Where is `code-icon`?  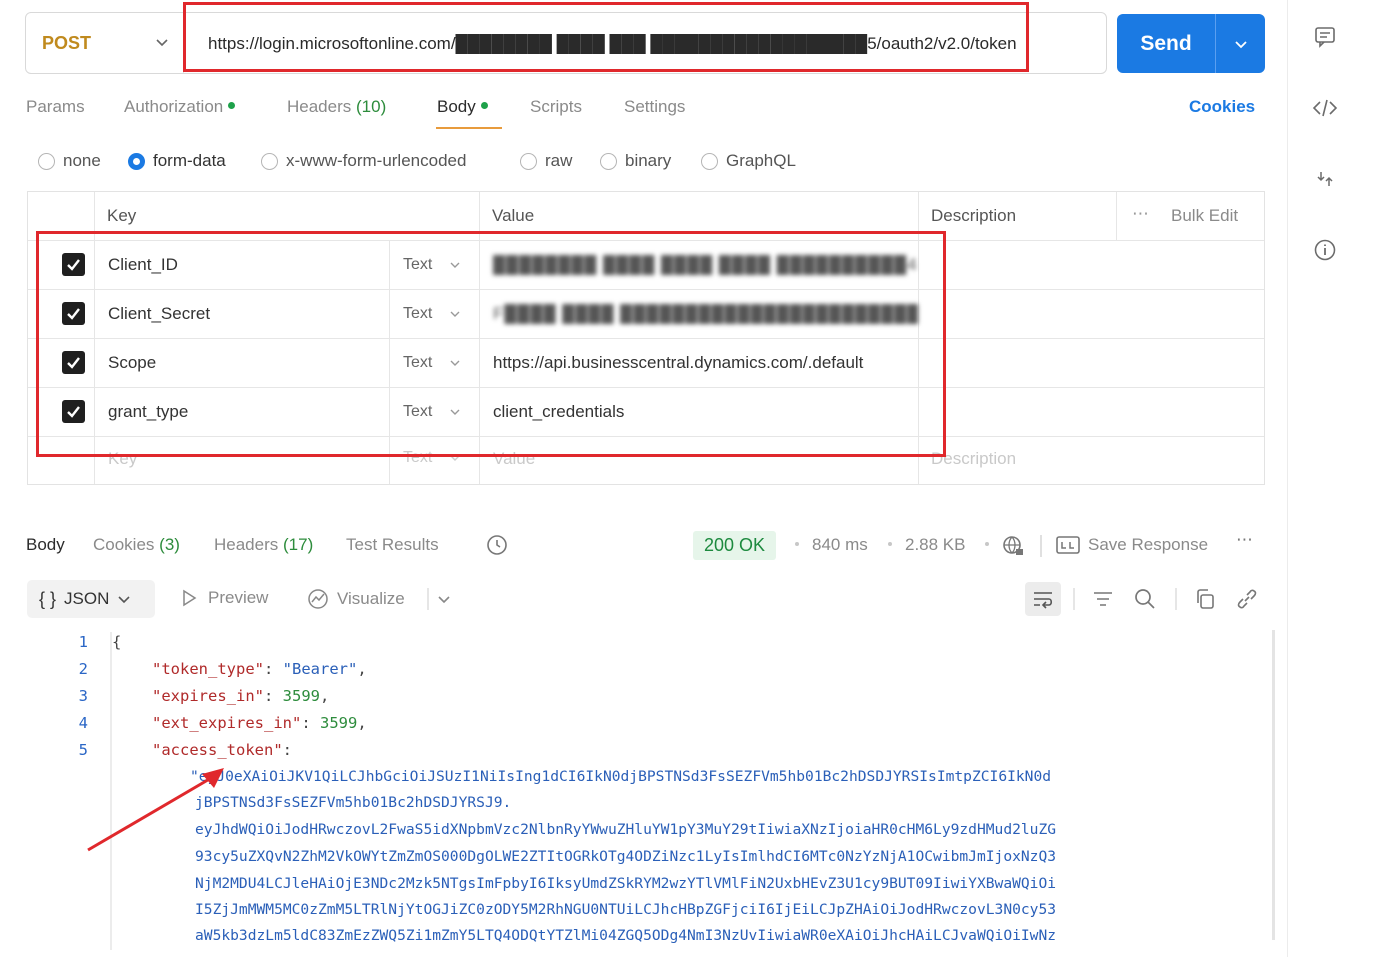
code-icon is located at coordinates (1325, 108).